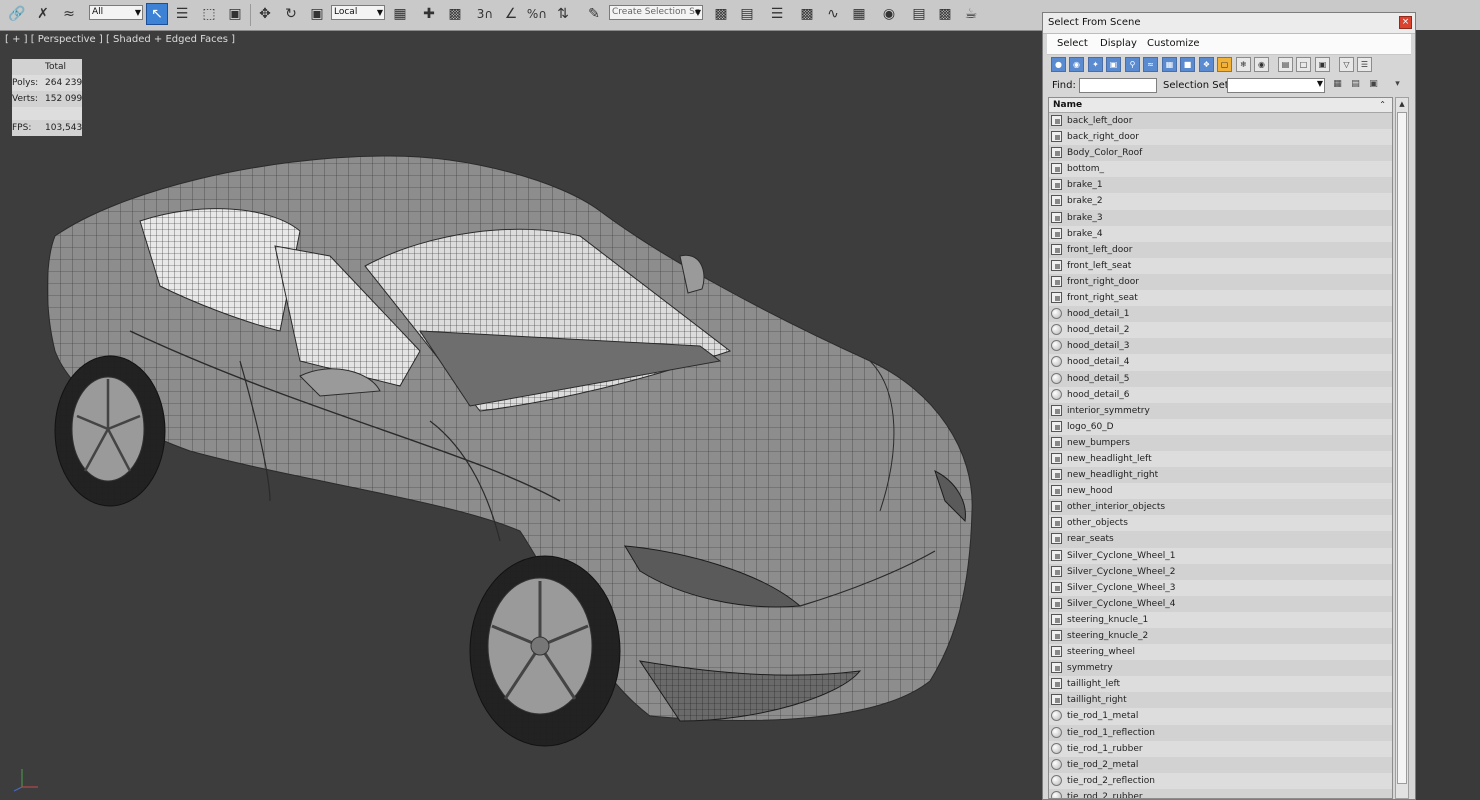  What do you see at coordinates (971, 14) in the screenshot?
I see `render-production-icon: ☕` at bounding box center [971, 14].